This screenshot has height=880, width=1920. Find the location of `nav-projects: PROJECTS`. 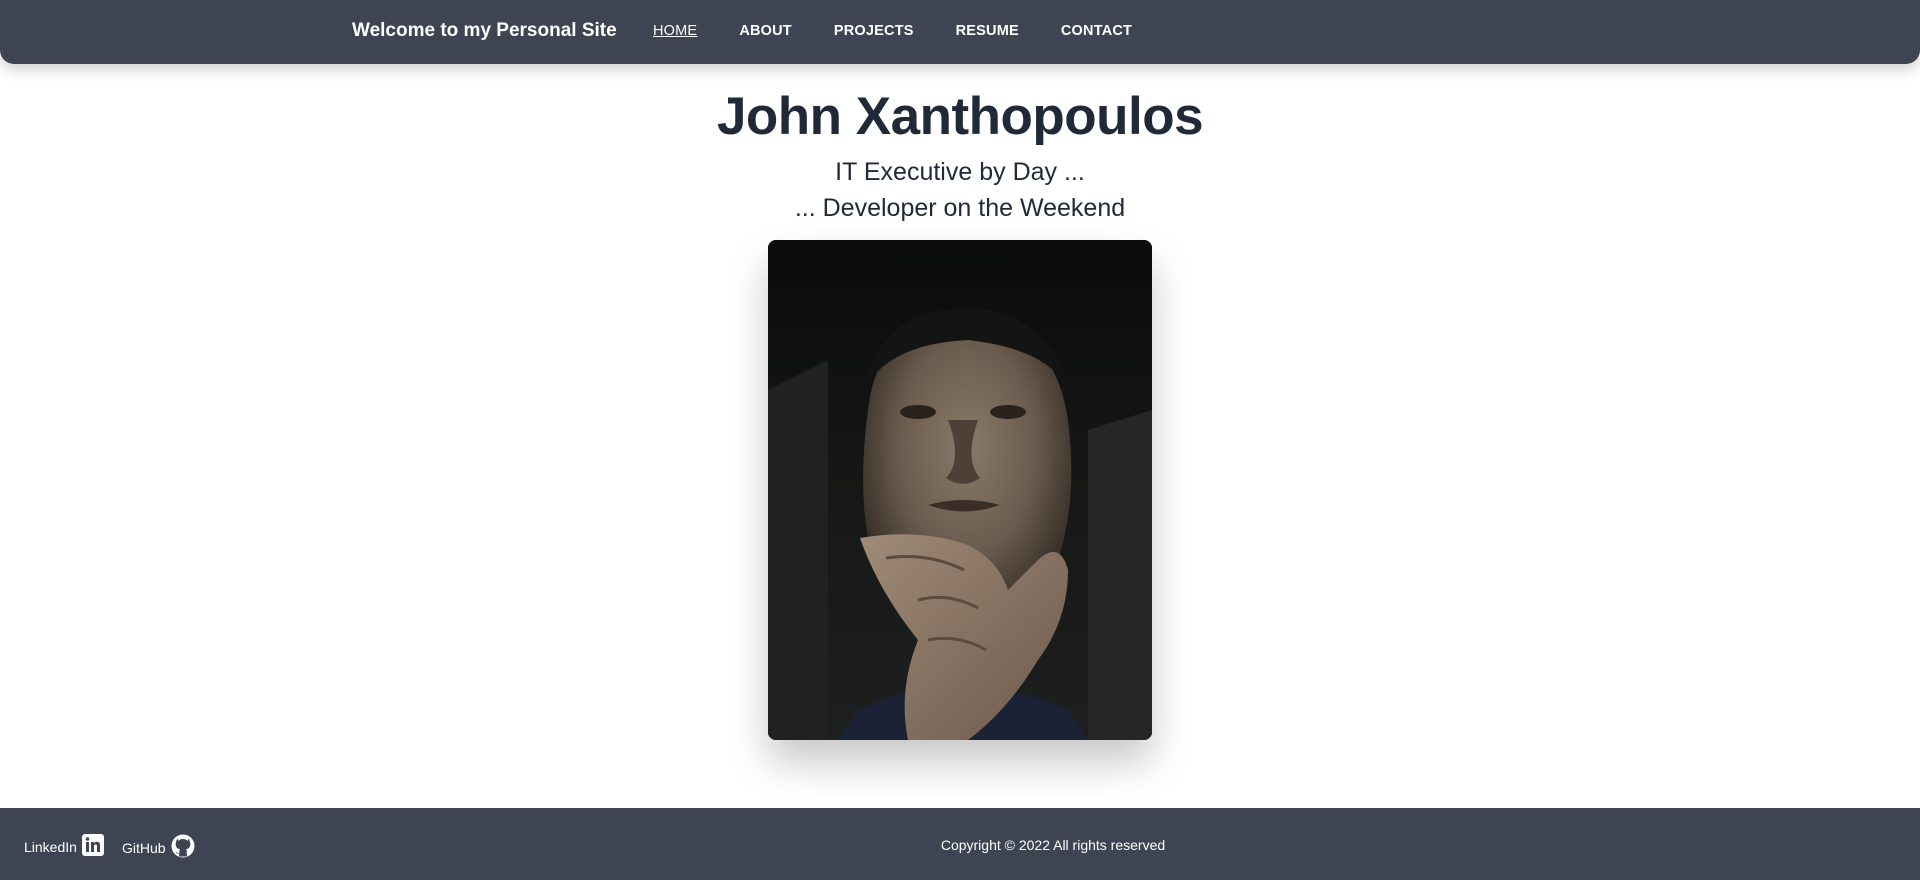

nav-projects: PROJECTS is located at coordinates (874, 31).